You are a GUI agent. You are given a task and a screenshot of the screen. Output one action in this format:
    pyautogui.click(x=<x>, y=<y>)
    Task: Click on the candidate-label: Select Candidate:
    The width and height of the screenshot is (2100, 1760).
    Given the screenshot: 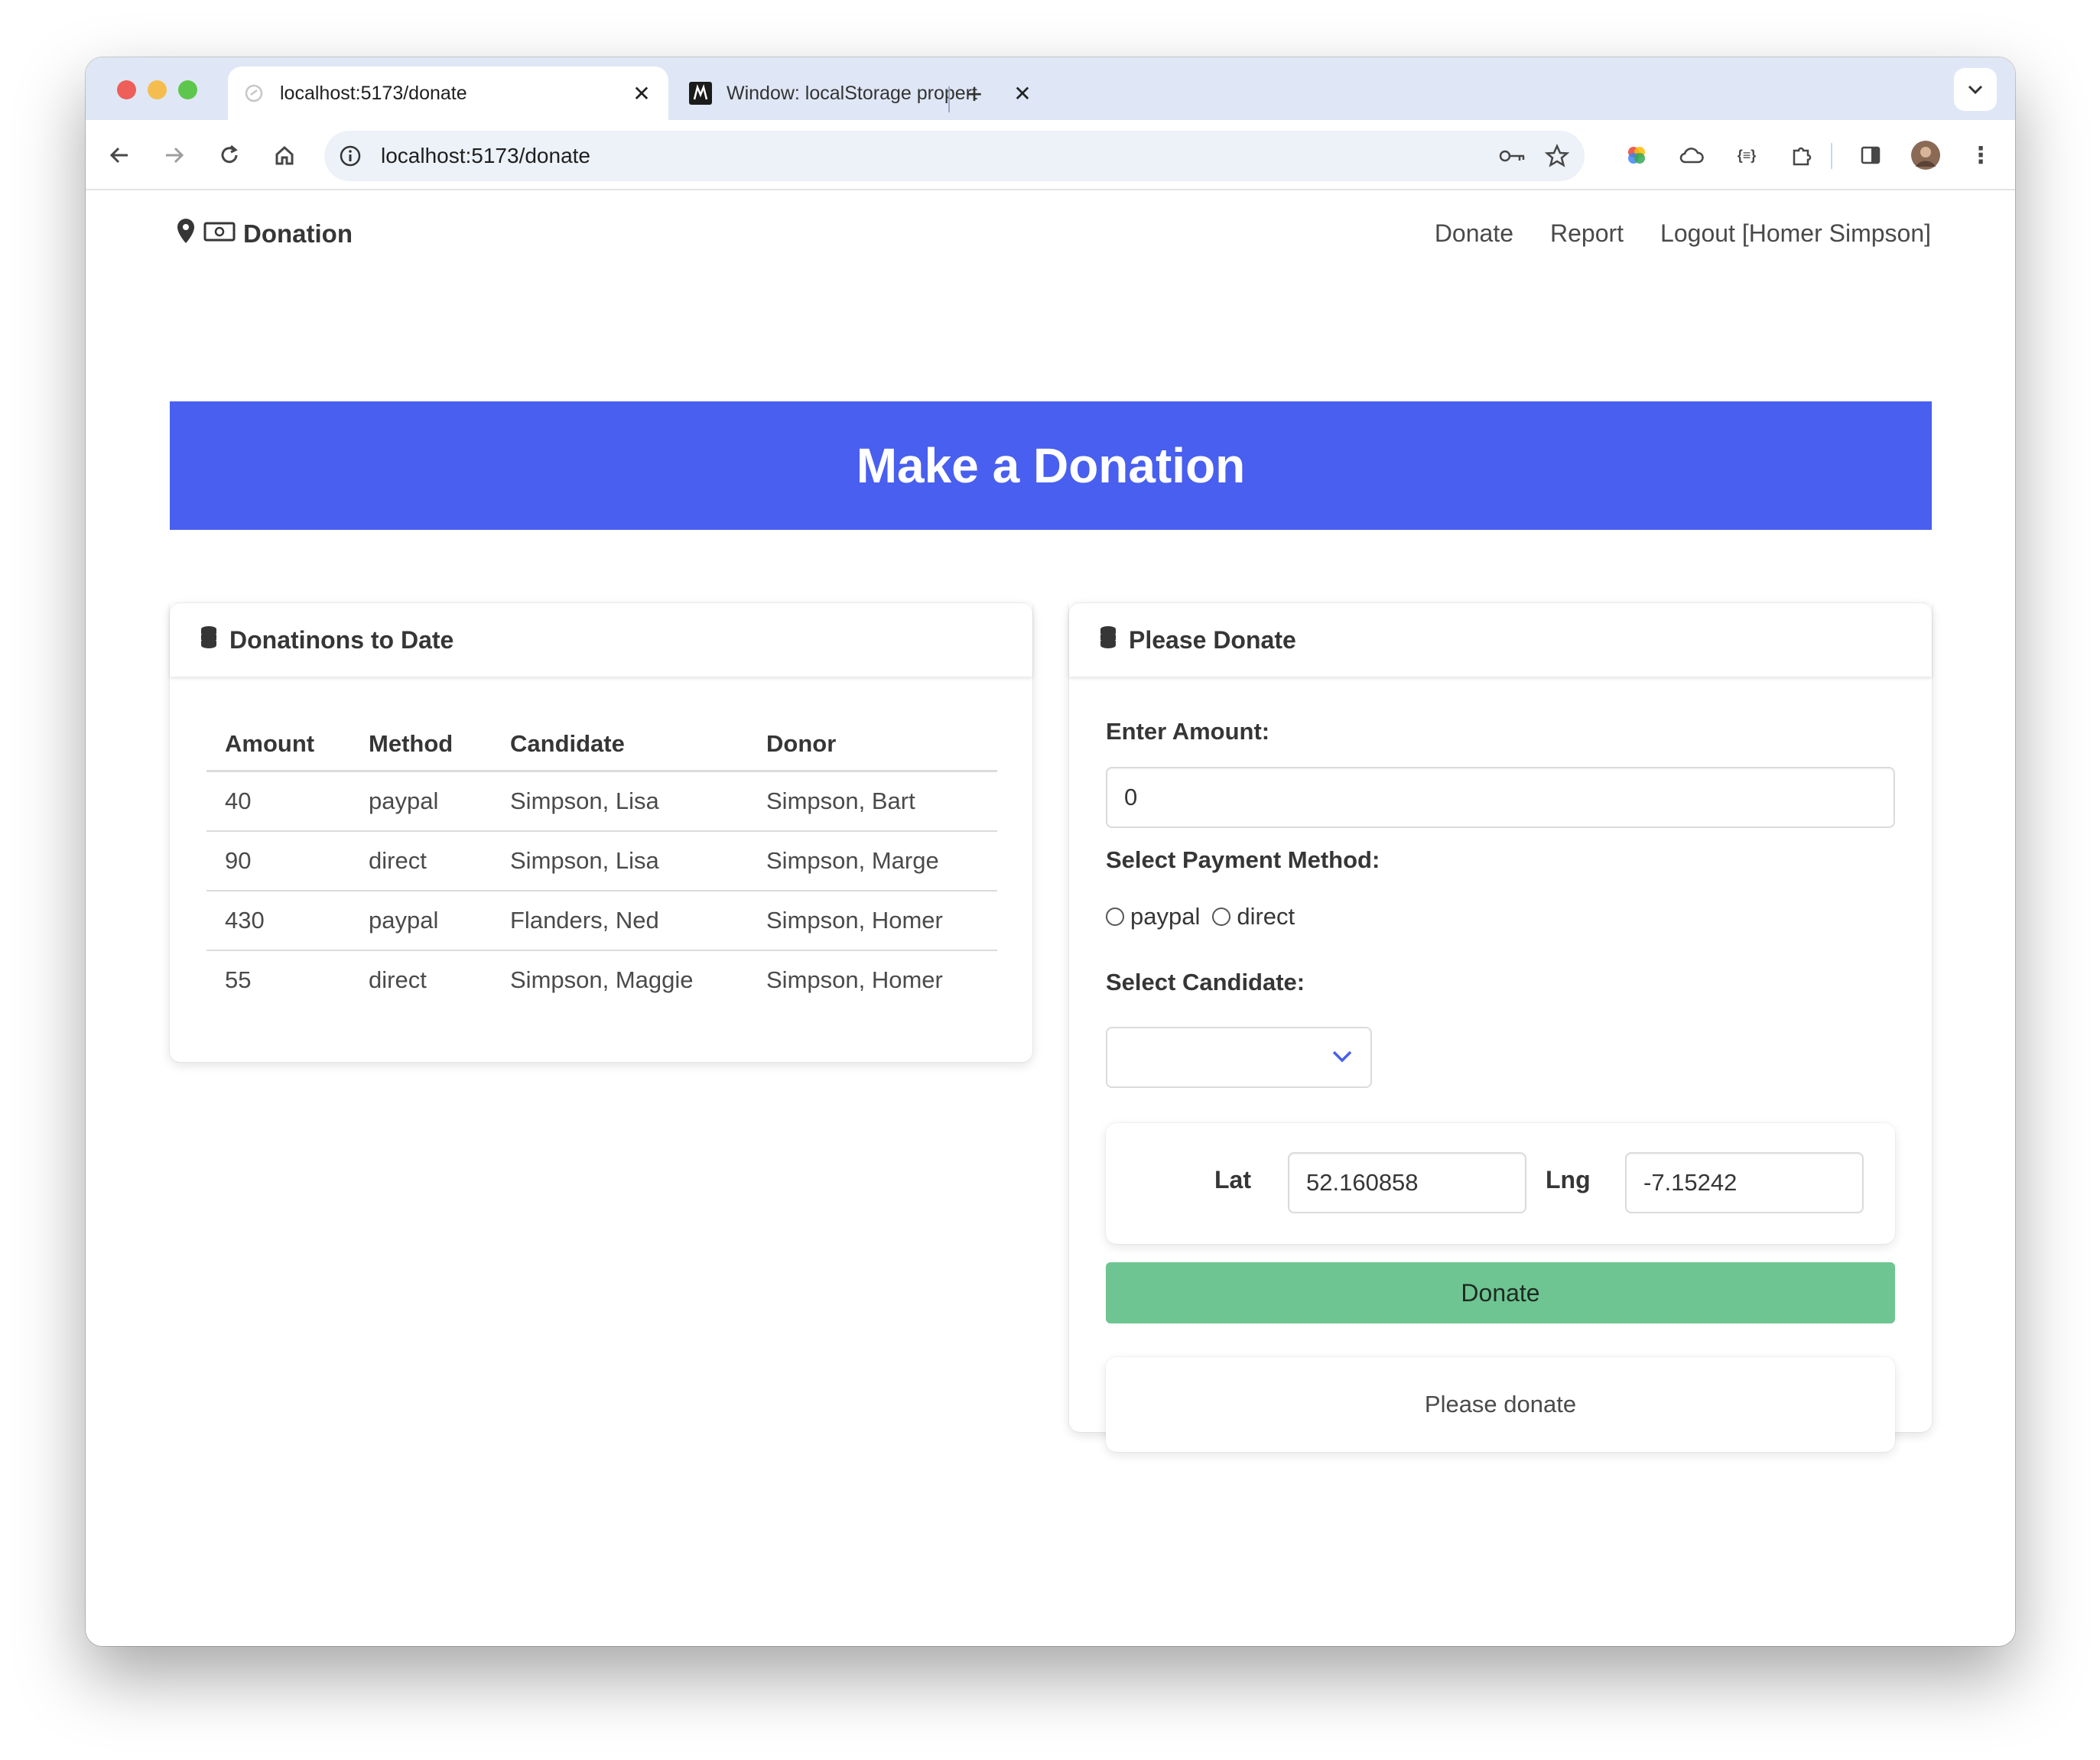 What is the action you would take?
    pyautogui.click(x=1206, y=982)
    